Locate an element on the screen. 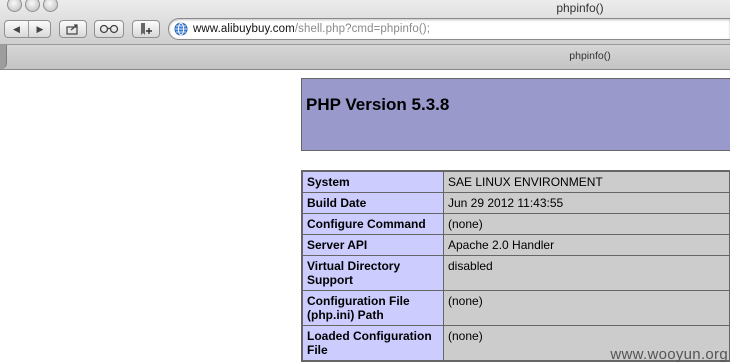 Image resolution: width=730 pixels, height=363 pixels. watermark: www.wooyun.org is located at coordinates (669, 354).